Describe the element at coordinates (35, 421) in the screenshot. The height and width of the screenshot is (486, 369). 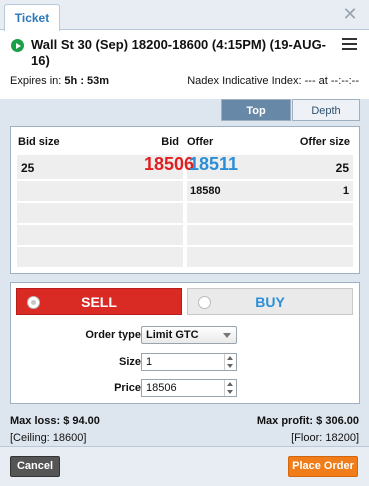
I see `max-loss-label: Max loss:` at that location.